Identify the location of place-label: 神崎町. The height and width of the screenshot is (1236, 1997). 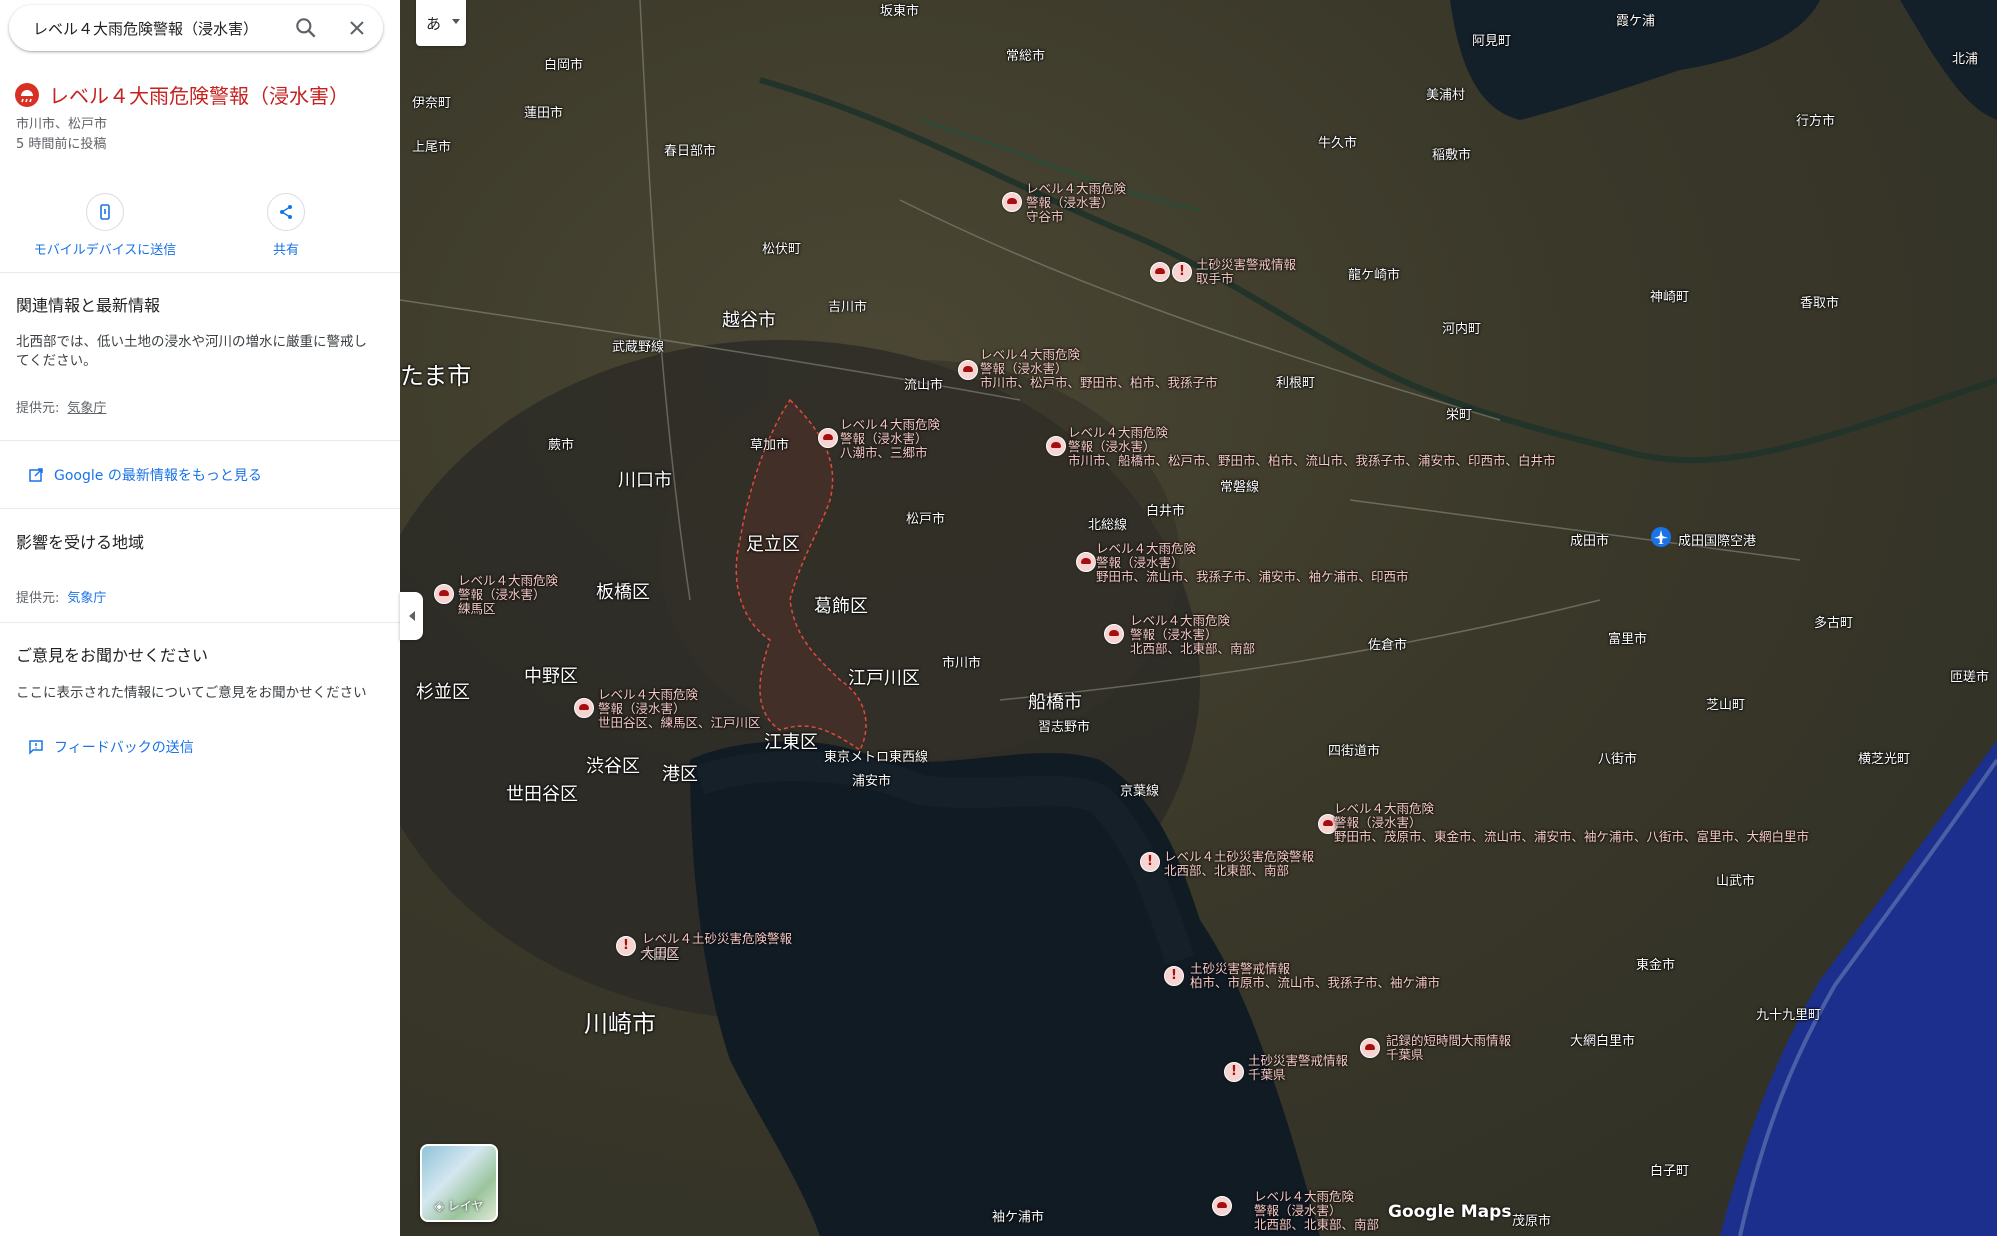
(1670, 297).